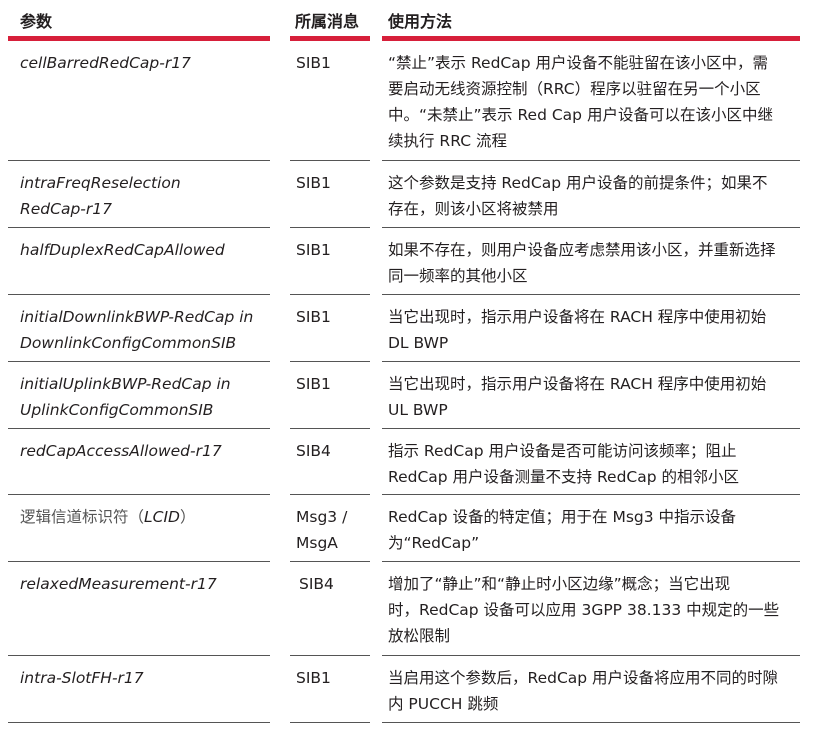  I want to click on param-cell: 逻辑信道标识符（LCID）, so click(147, 512).